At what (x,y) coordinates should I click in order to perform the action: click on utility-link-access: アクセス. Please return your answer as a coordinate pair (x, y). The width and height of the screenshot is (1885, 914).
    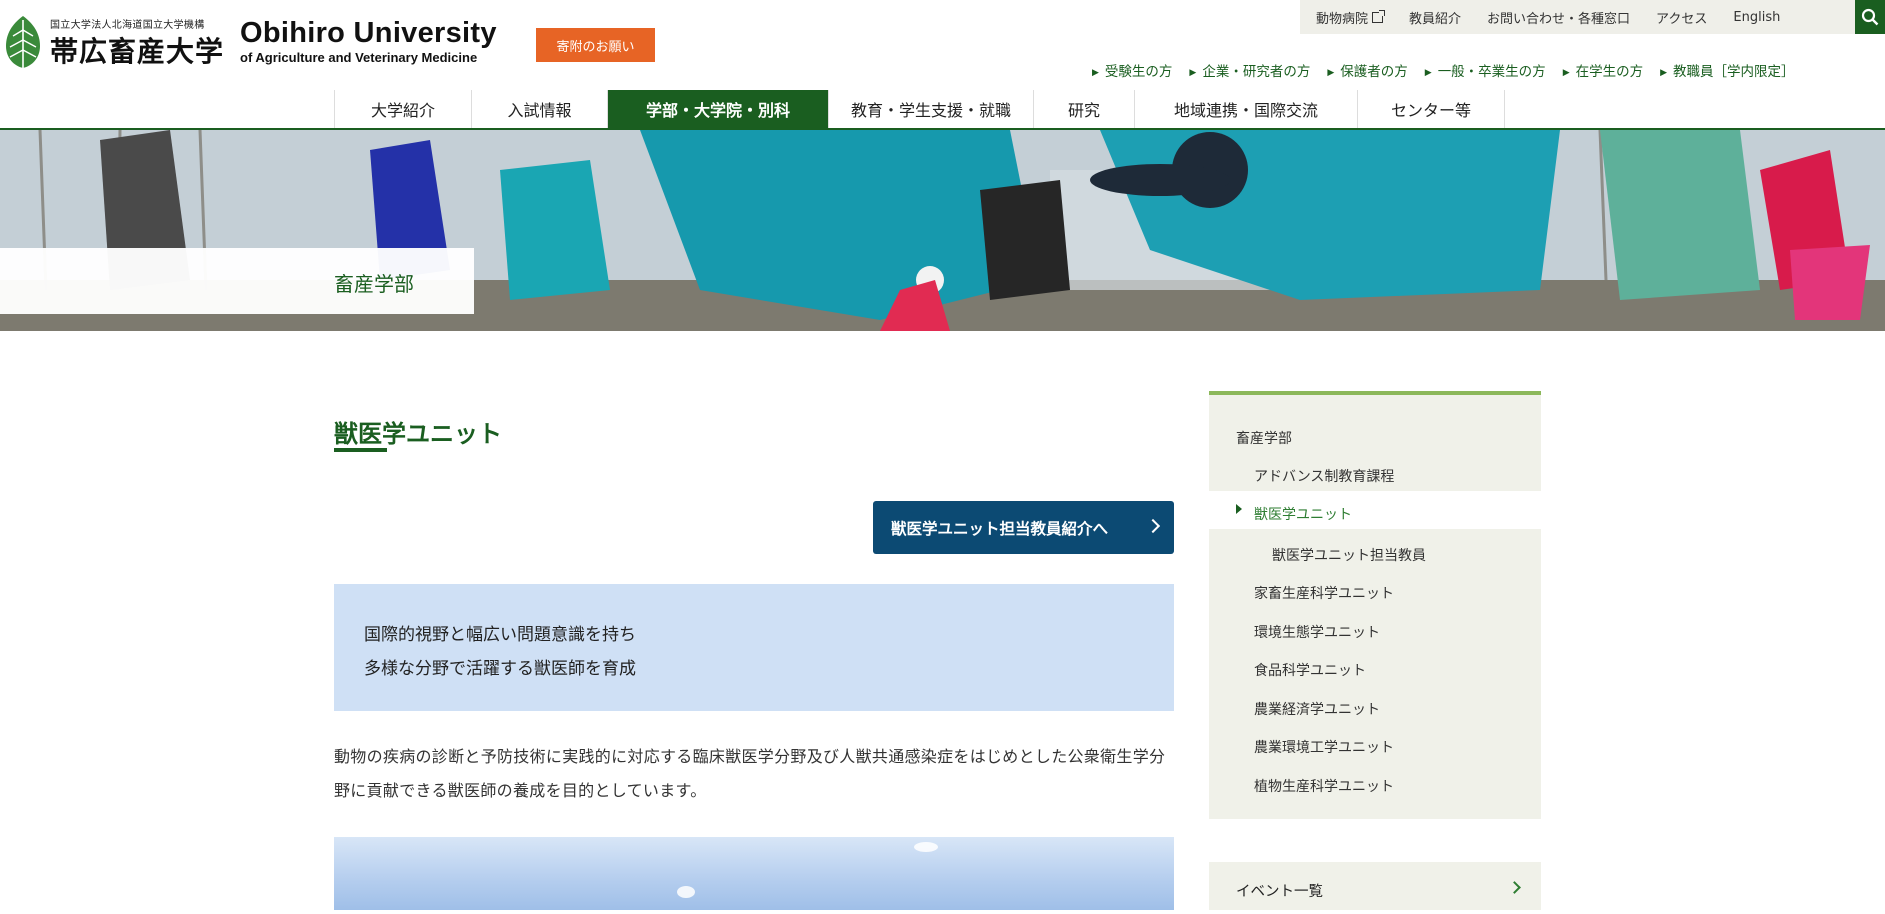
    Looking at the image, I should click on (1681, 17).